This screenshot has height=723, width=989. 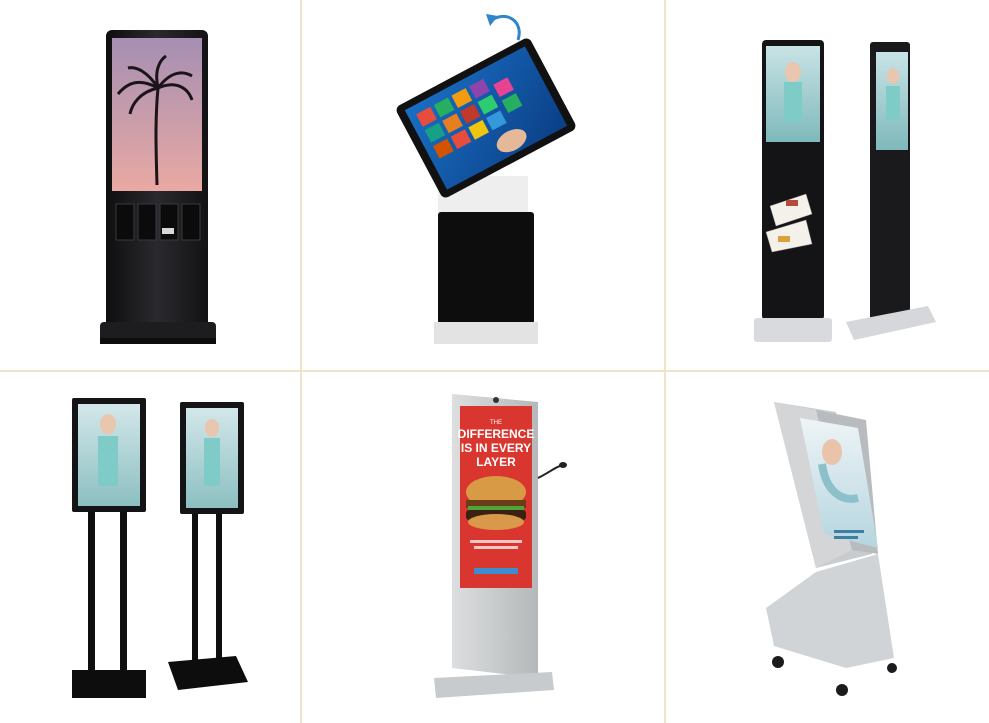 What do you see at coordinates (496, 434) in the screenshot?
I see `ad-text-line2: DIFFERENCE` at bounding box center [496, 434].